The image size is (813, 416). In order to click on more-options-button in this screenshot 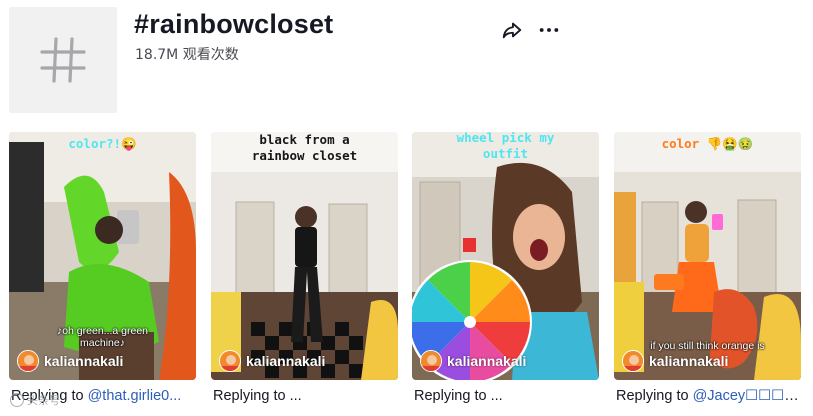, I will do `click(549, 30)`.